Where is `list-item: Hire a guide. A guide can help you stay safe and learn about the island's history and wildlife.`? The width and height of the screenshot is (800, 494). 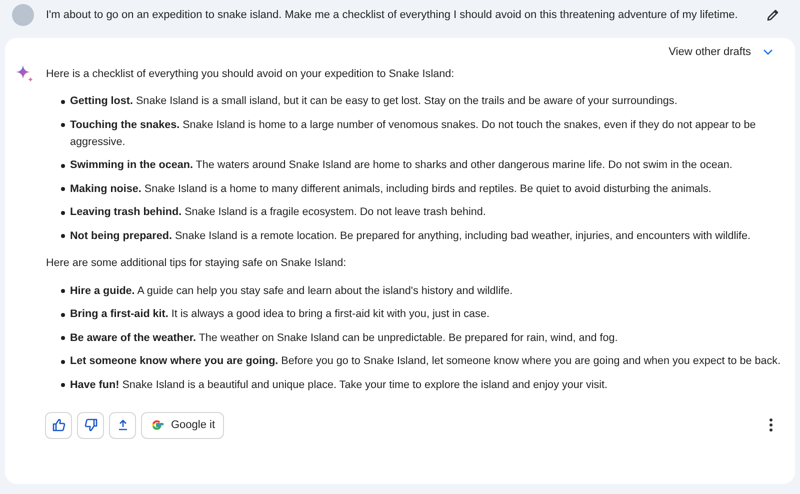
list-item: Hire a guide. A guide can help you stay safe and learn about the island's history and wildlife. is located at coordinates (291, 291).